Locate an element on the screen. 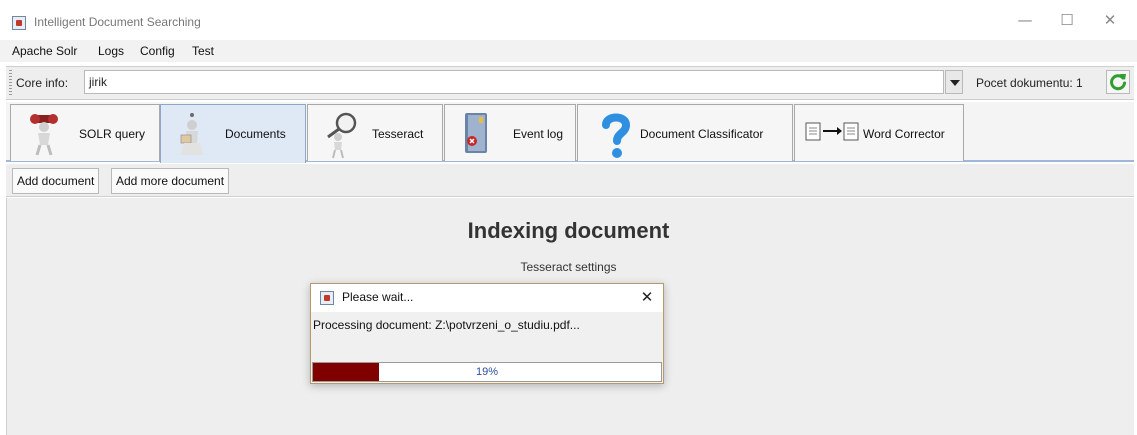 This screenshot has height=435, width=1137. magnifier-figure-icon is located at coordinates (342, 135).